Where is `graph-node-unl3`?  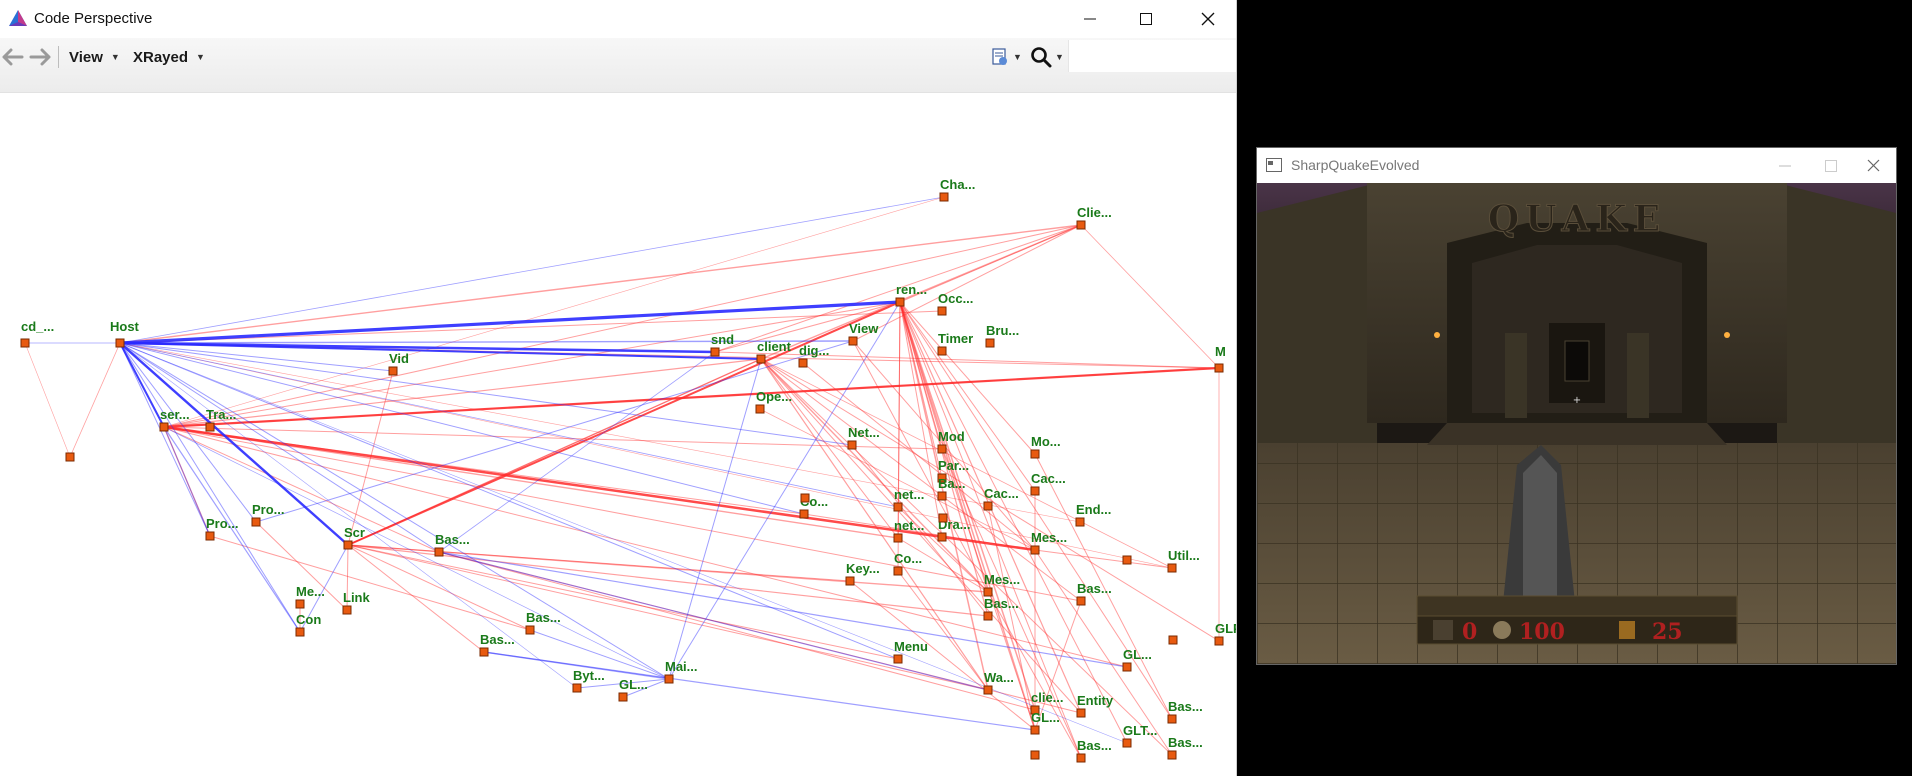
graph-node-unl3 is located at coordinates (1173, 640).